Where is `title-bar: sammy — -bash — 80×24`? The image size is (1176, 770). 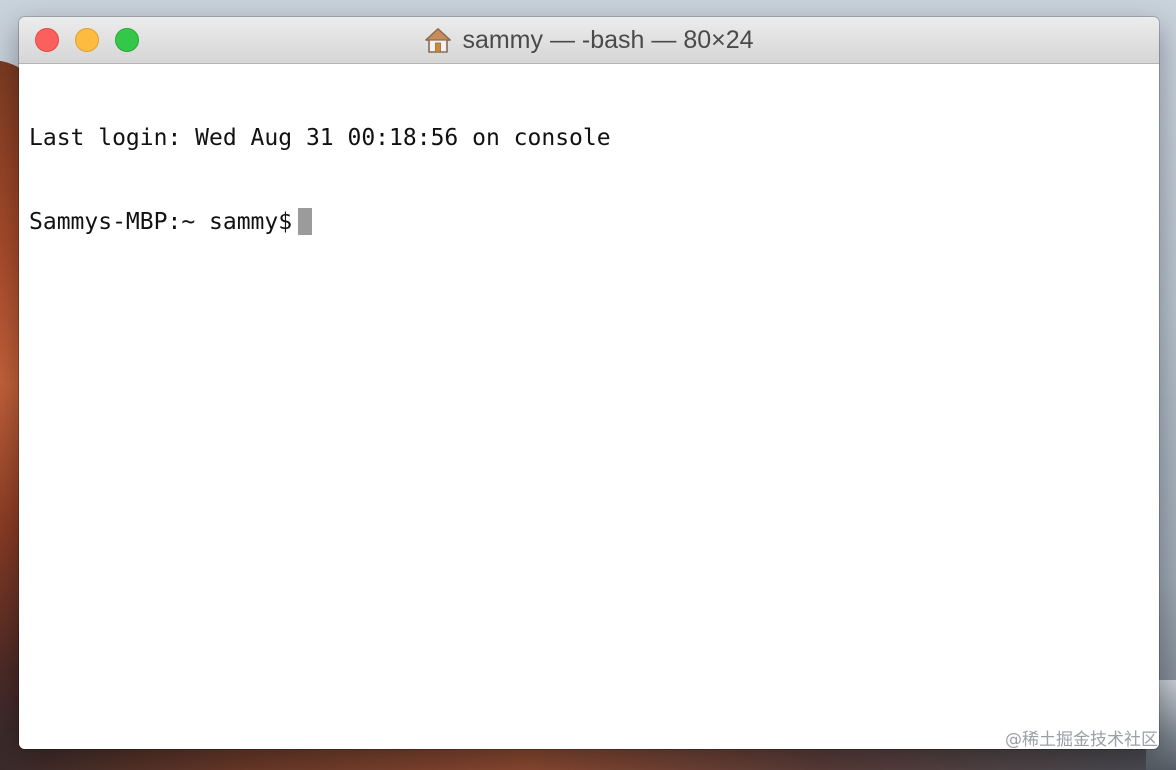
title-bar: sammy — -bash — 80×24 is located at coordinates (589, 40).